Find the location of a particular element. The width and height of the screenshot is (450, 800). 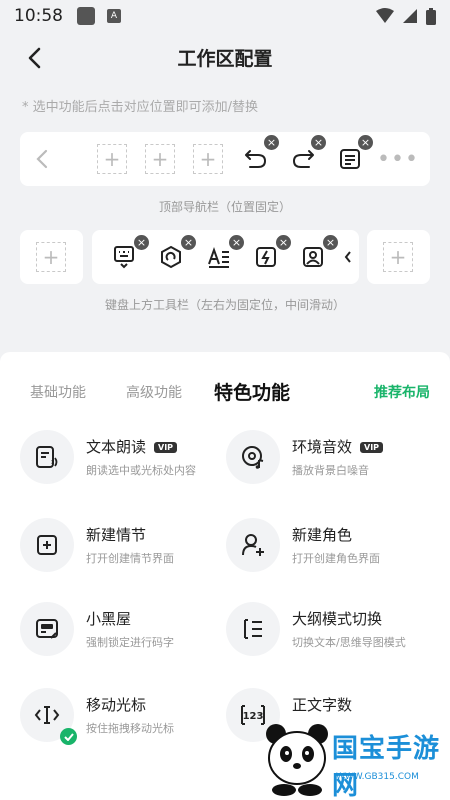

signal-icon is located at coordinates (410, 16).